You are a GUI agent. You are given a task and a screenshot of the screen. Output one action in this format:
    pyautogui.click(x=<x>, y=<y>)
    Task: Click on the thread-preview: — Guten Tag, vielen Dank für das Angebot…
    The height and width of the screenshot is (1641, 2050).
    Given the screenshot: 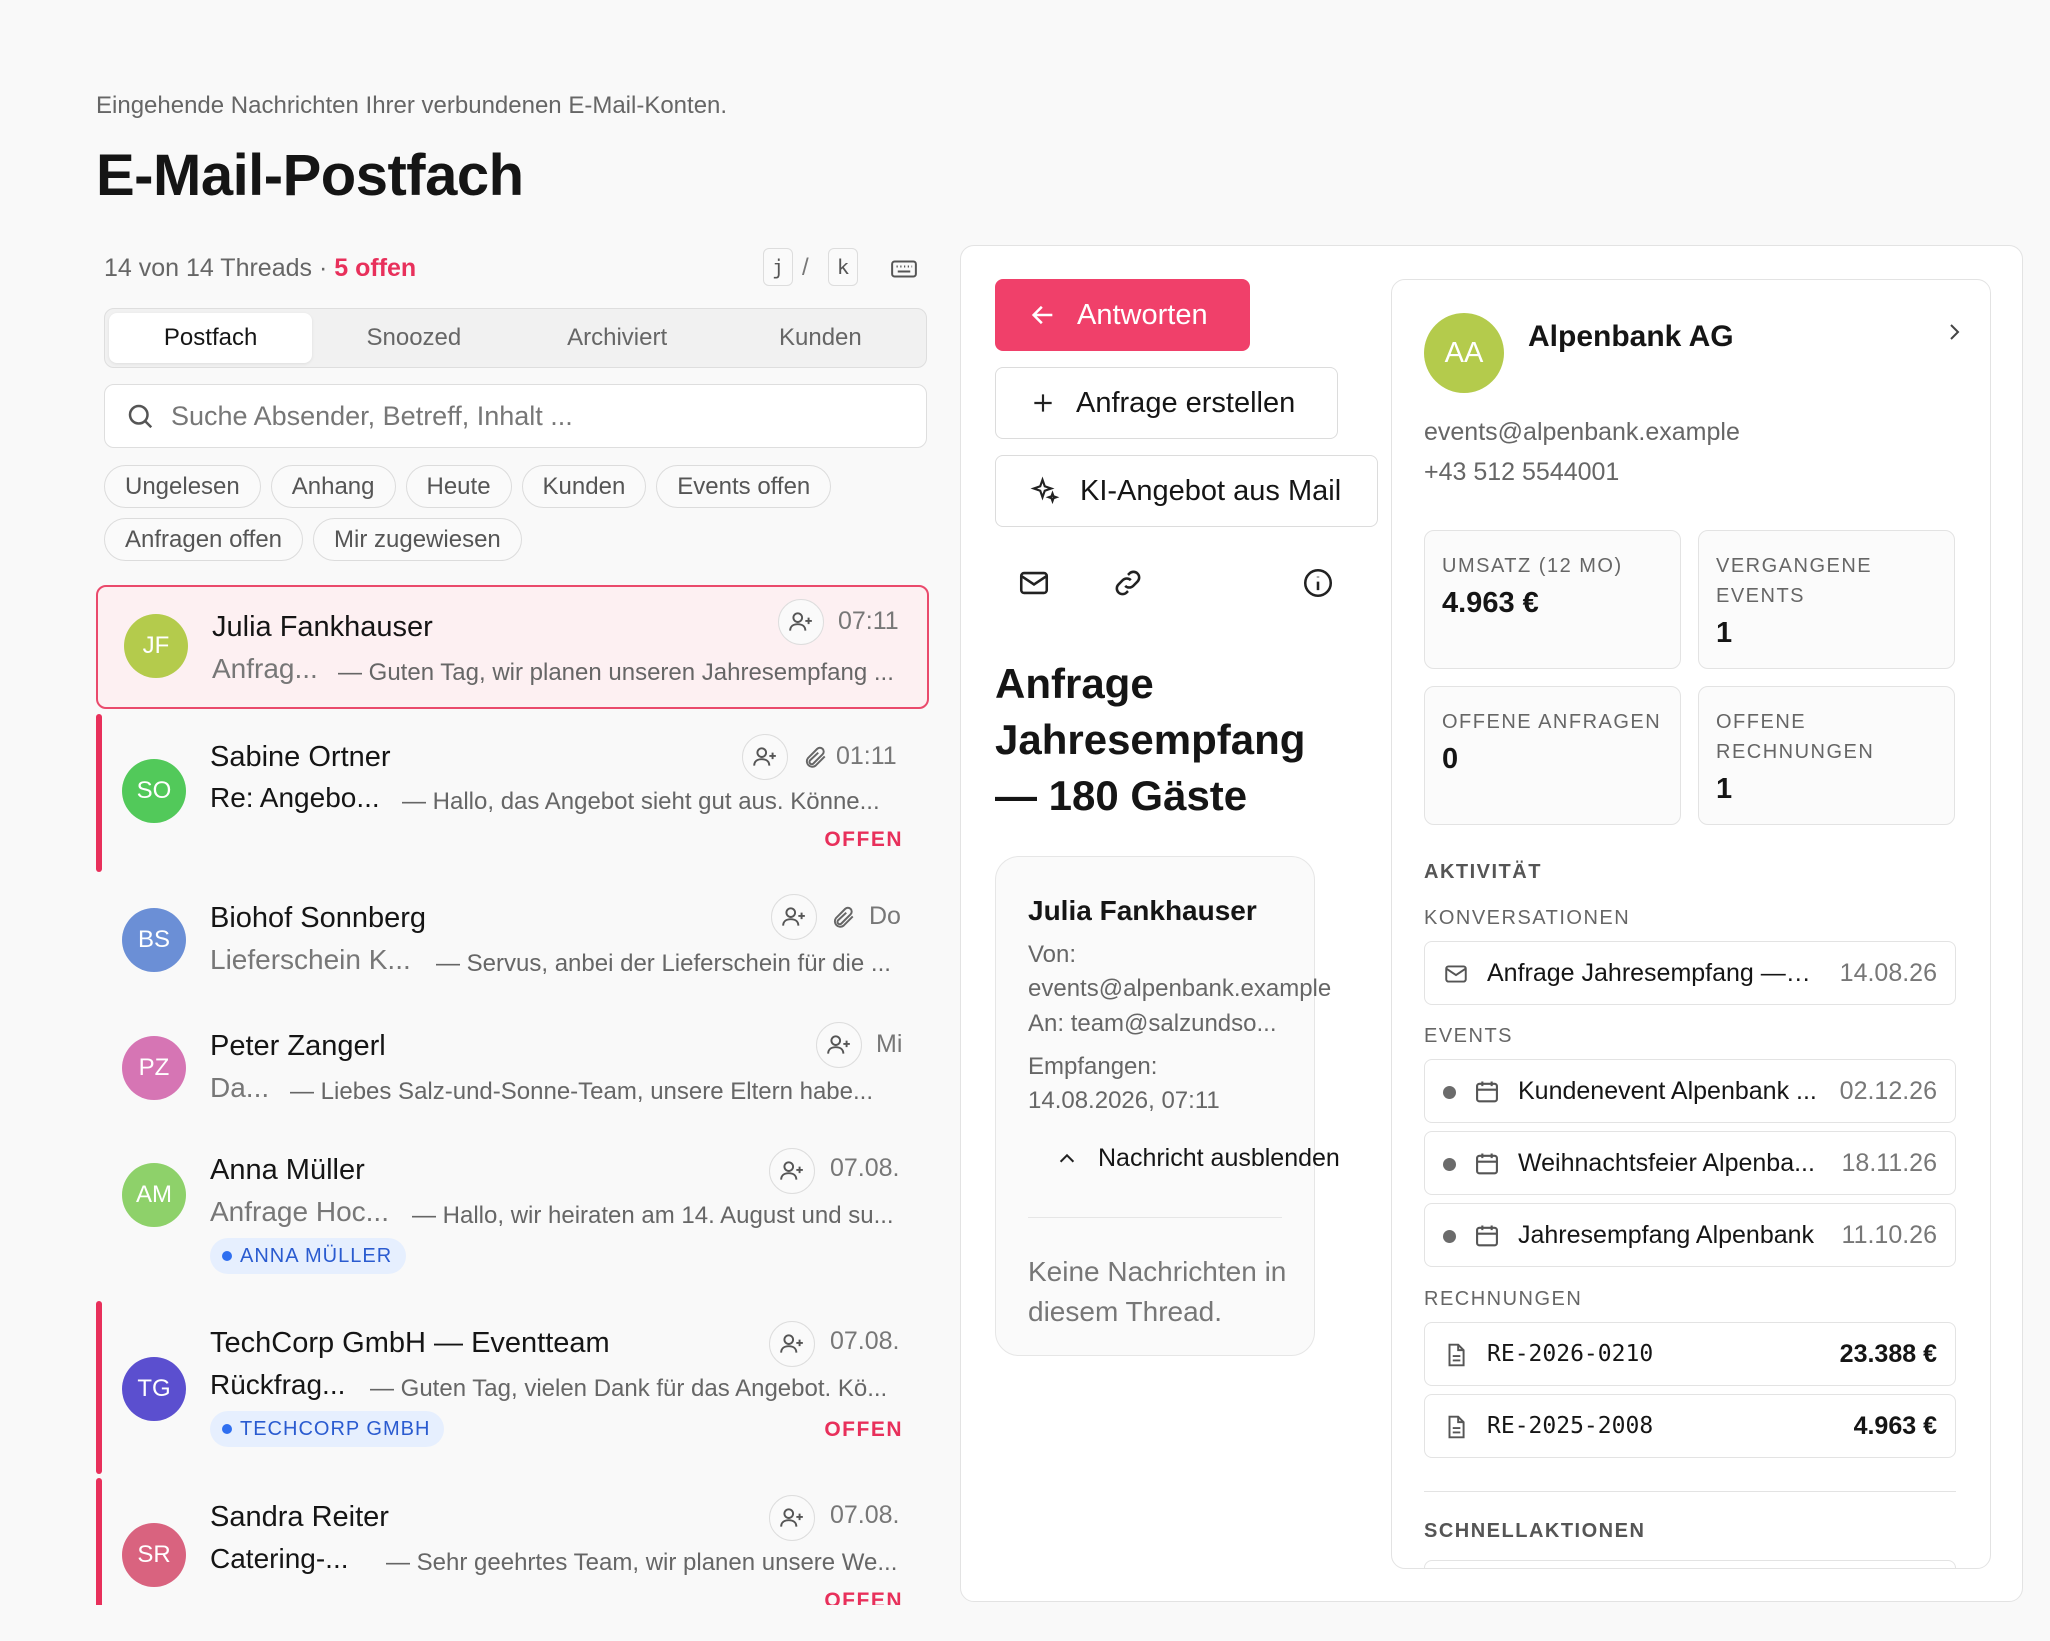 What is the action you would take?
    pyautogui.click(x=629, y=1388)
    